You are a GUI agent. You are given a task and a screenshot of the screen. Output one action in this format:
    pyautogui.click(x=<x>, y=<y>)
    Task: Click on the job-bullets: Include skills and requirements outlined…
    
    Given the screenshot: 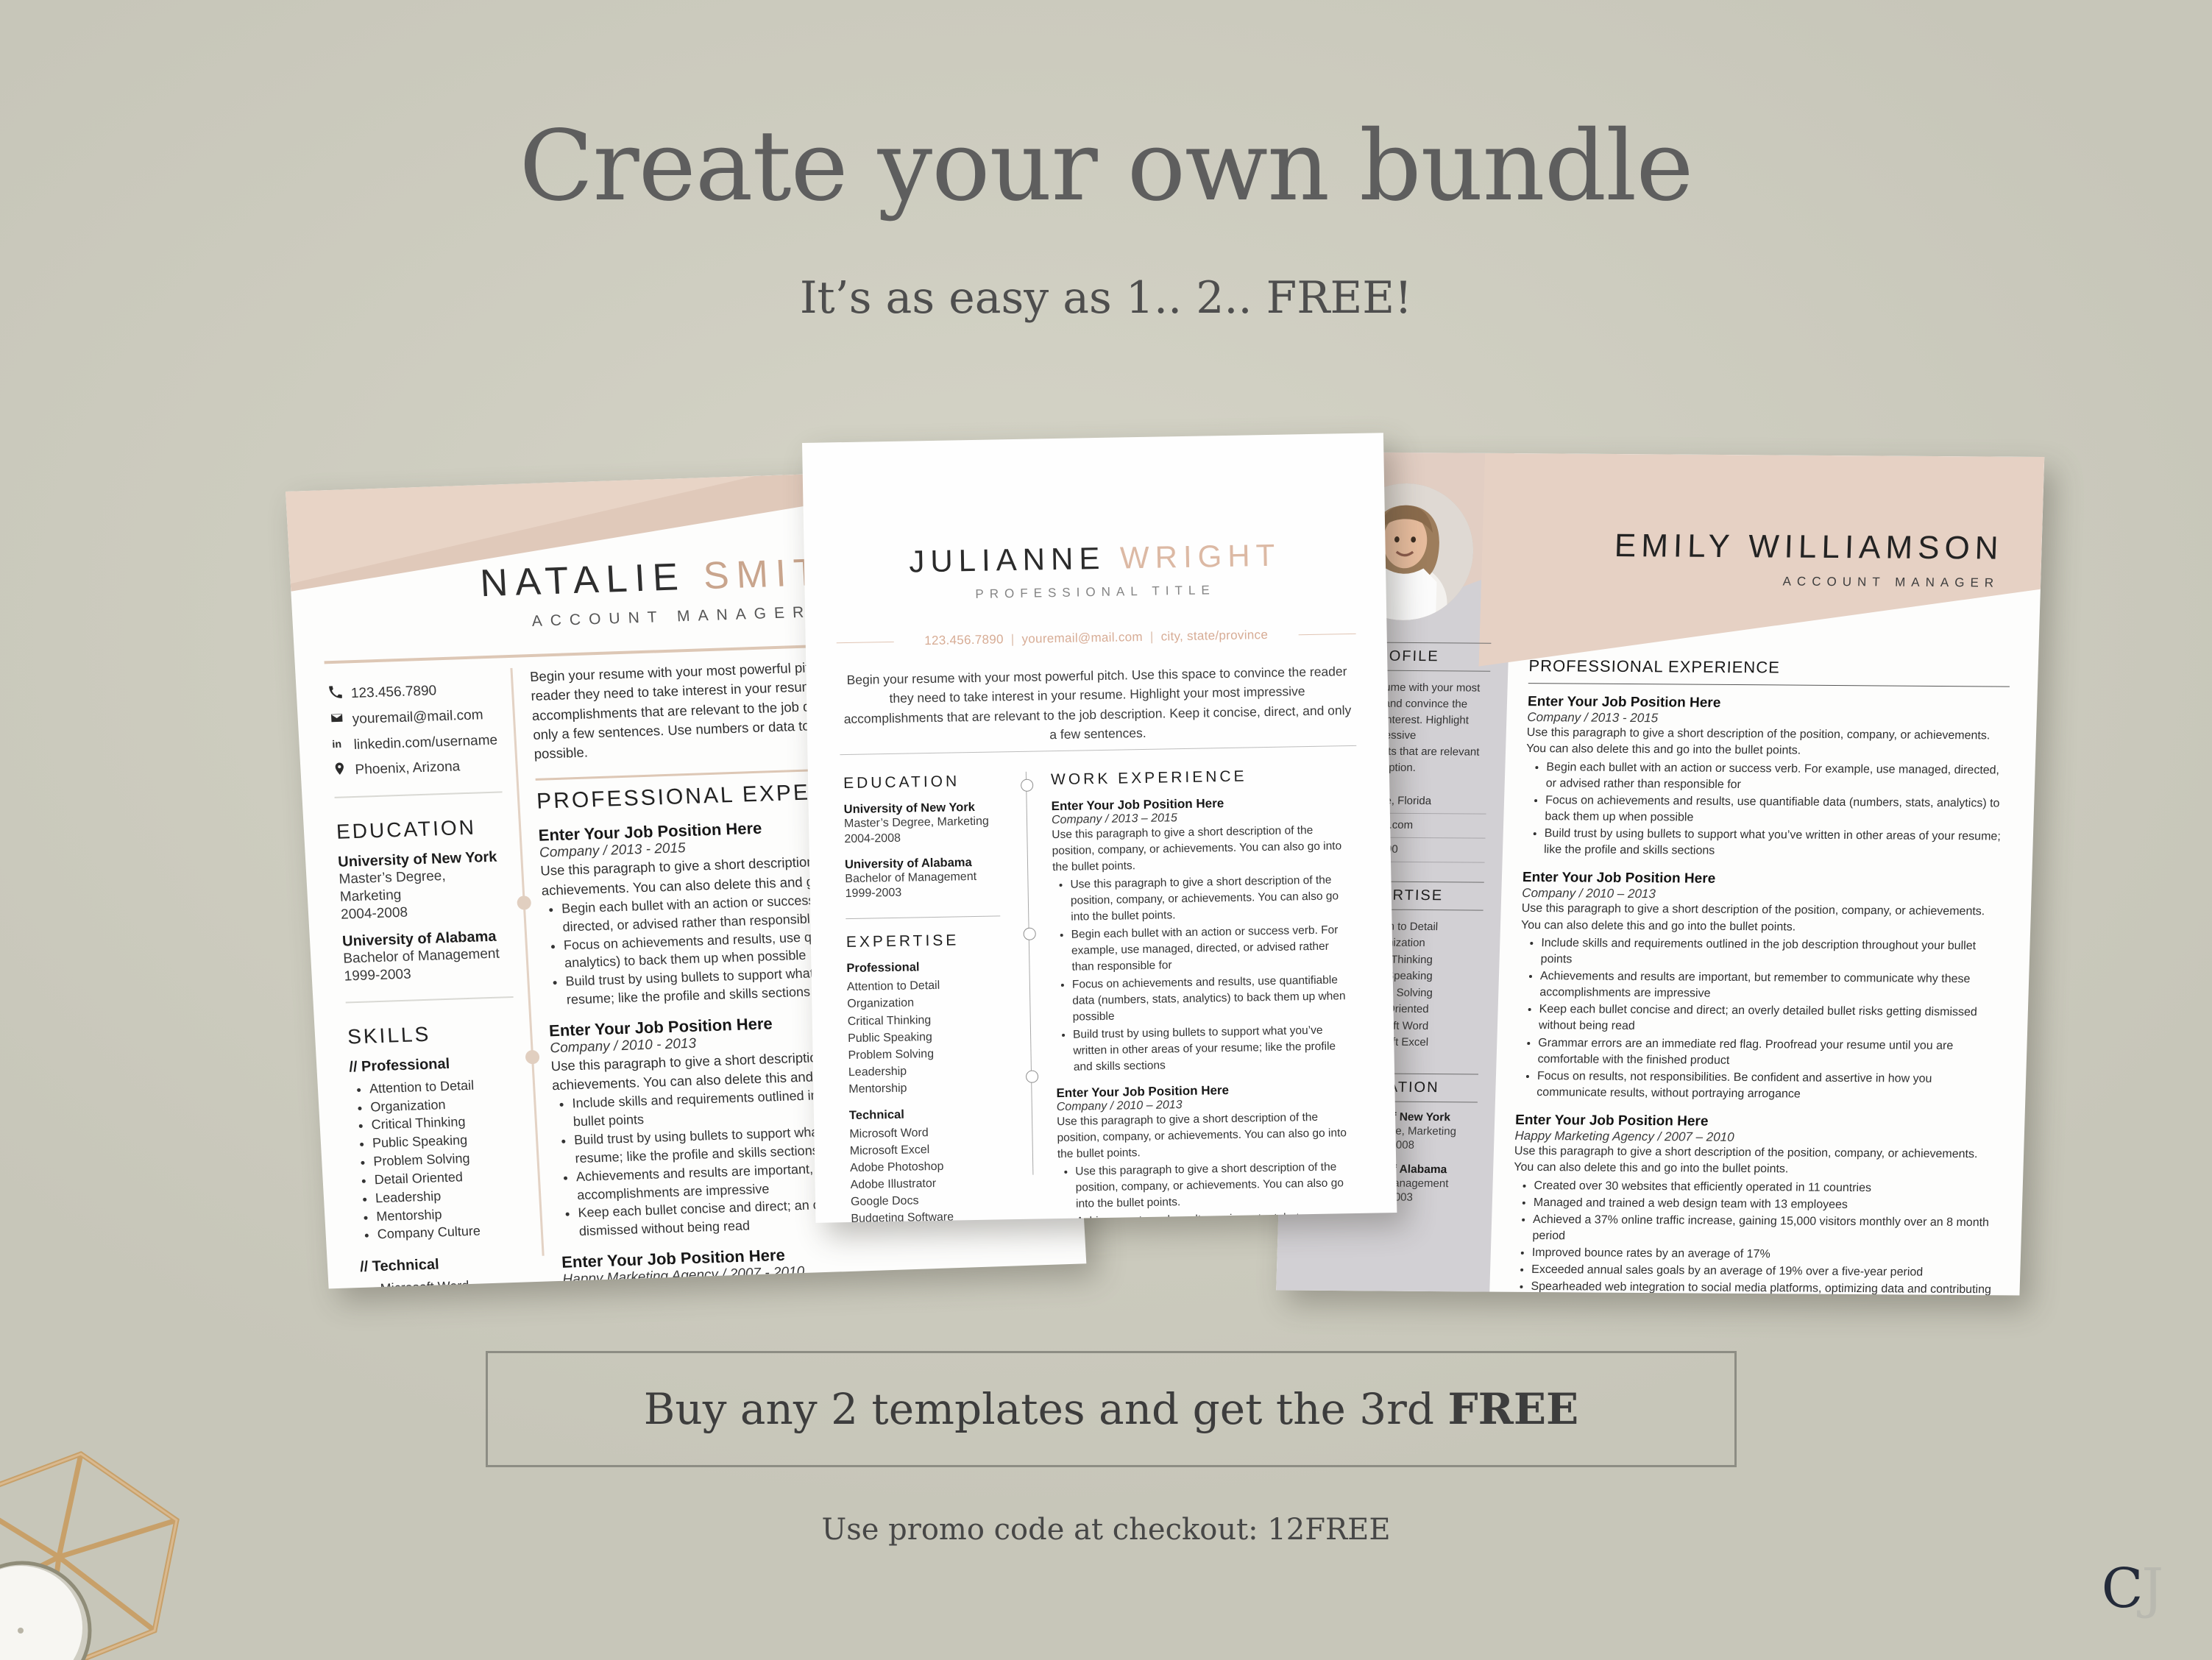 What is the action you would take?
    pyautogui.click(x=1759, y=1019)
    